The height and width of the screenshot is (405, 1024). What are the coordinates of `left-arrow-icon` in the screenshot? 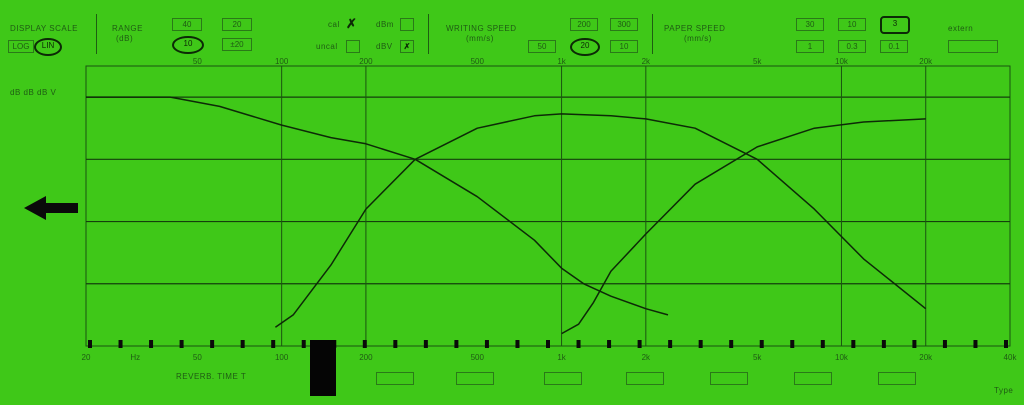 It's located at (51, 208).